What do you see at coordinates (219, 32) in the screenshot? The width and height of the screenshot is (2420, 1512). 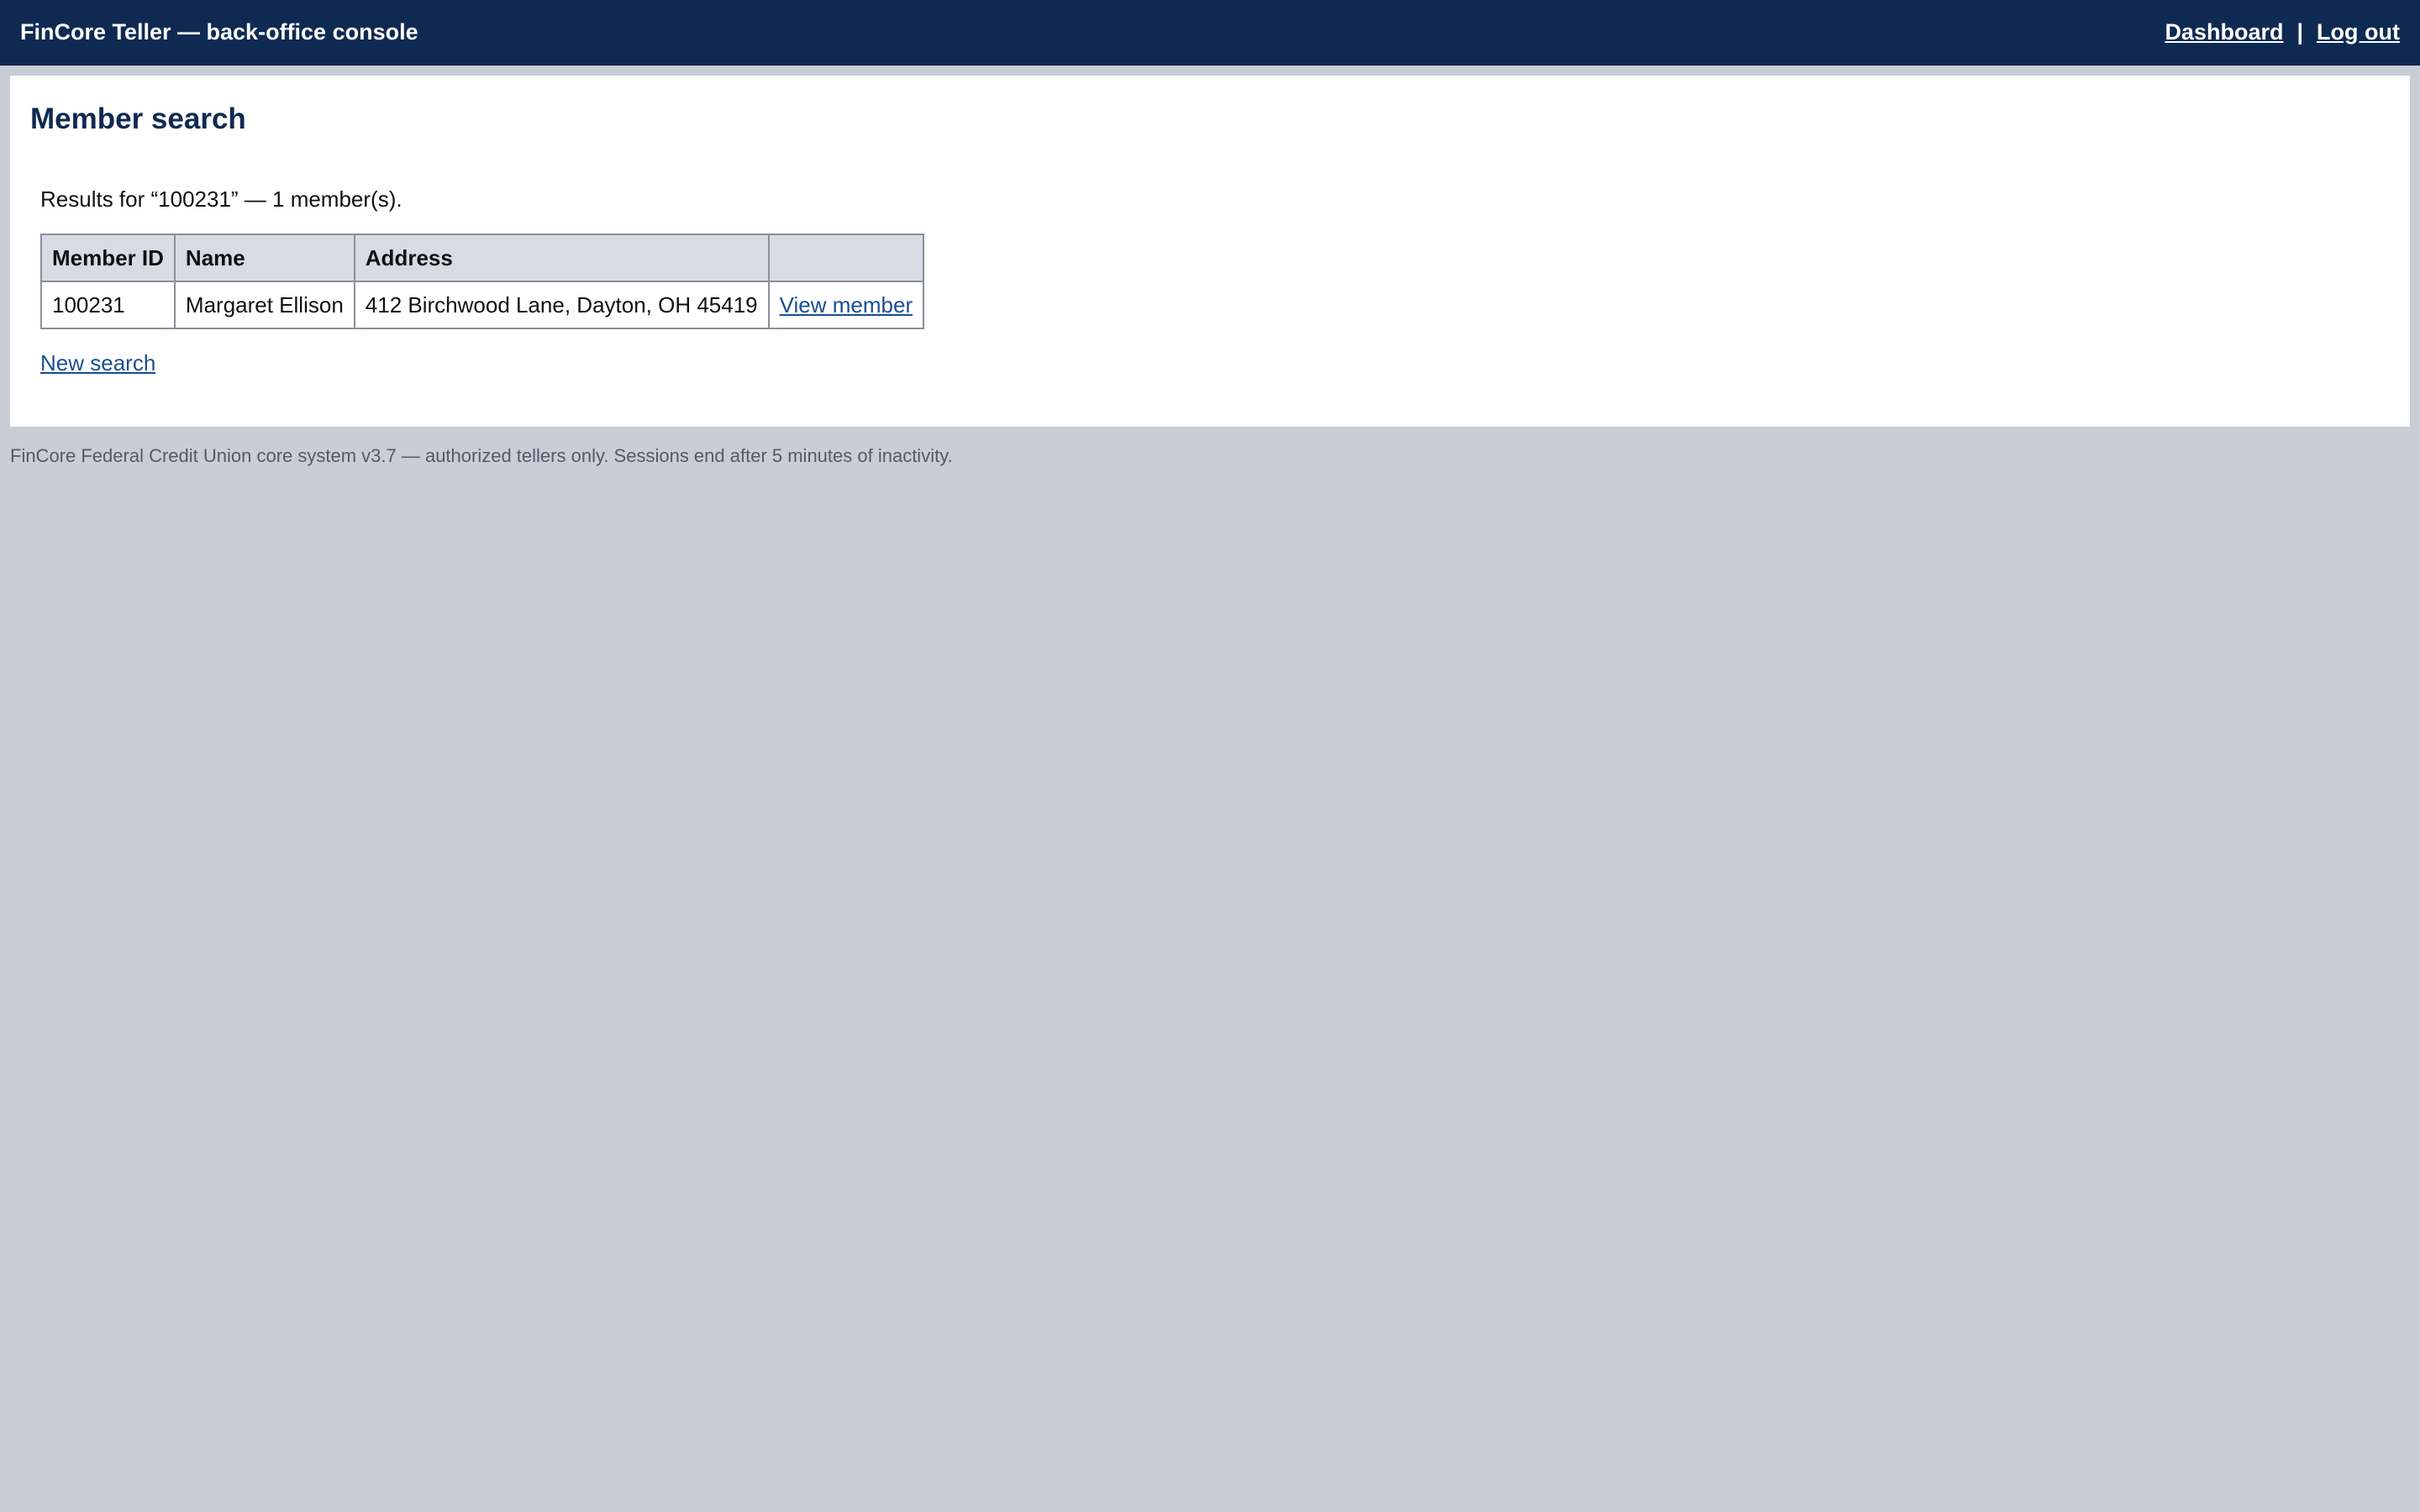 I see `app-title: FinCore Teller — back-office console` at bounding box center [219, 32].